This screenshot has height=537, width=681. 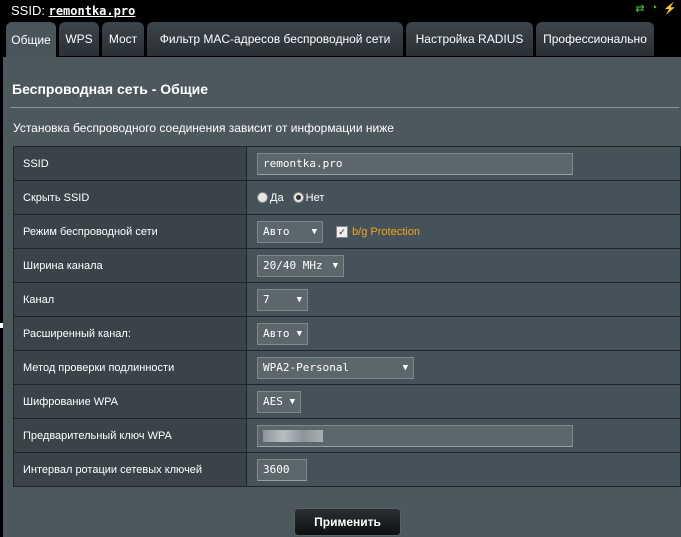 I want to click on channel-label: Канал, so click(x=130, y=299).